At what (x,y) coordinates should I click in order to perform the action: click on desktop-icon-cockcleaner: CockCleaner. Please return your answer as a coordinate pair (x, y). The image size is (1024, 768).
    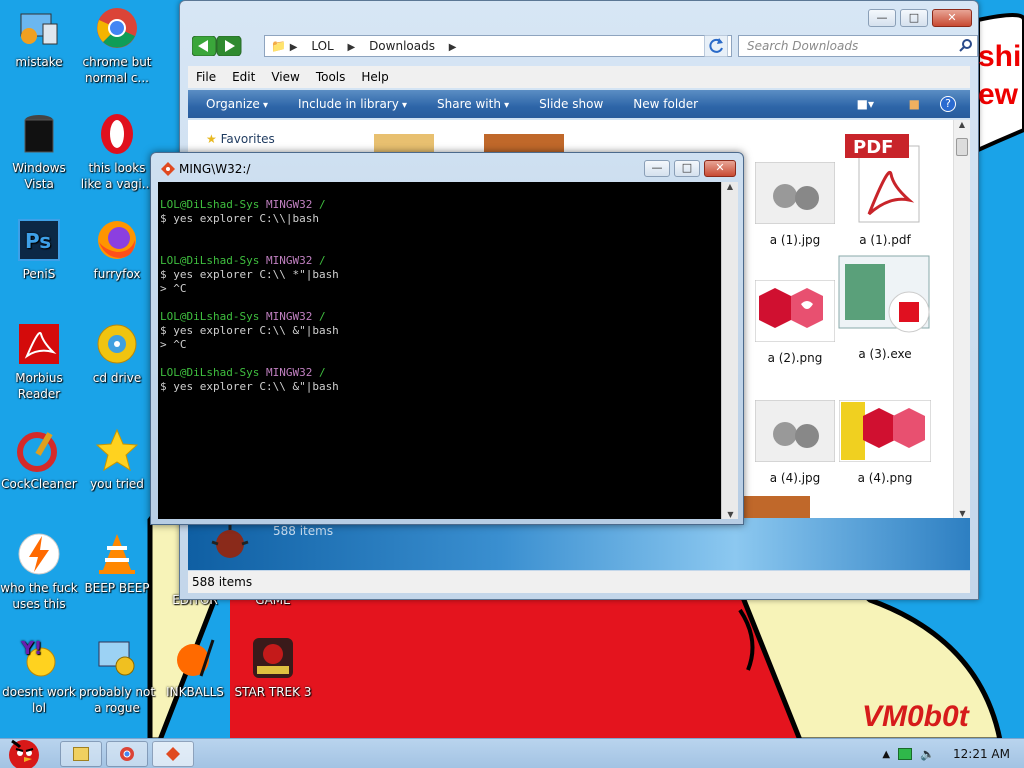
    Looking at the image, I should click on (39, 460).